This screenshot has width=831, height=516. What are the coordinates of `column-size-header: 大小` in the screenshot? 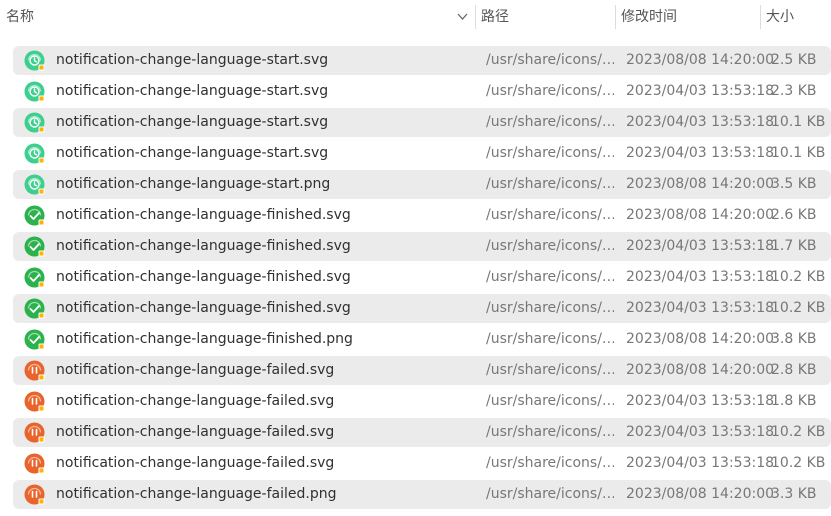 It's located at (780, 17).